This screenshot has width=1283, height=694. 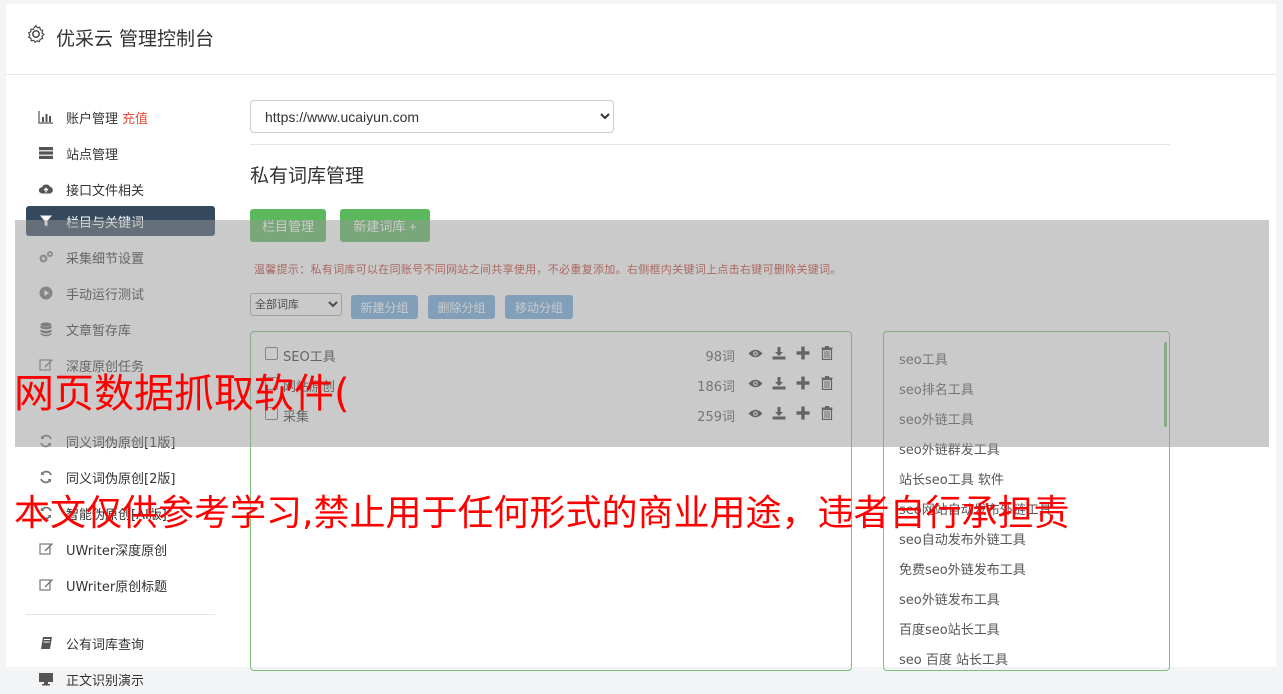 I want to click on keyword-item: seo外链发布工具, so click(x=949, y=598).